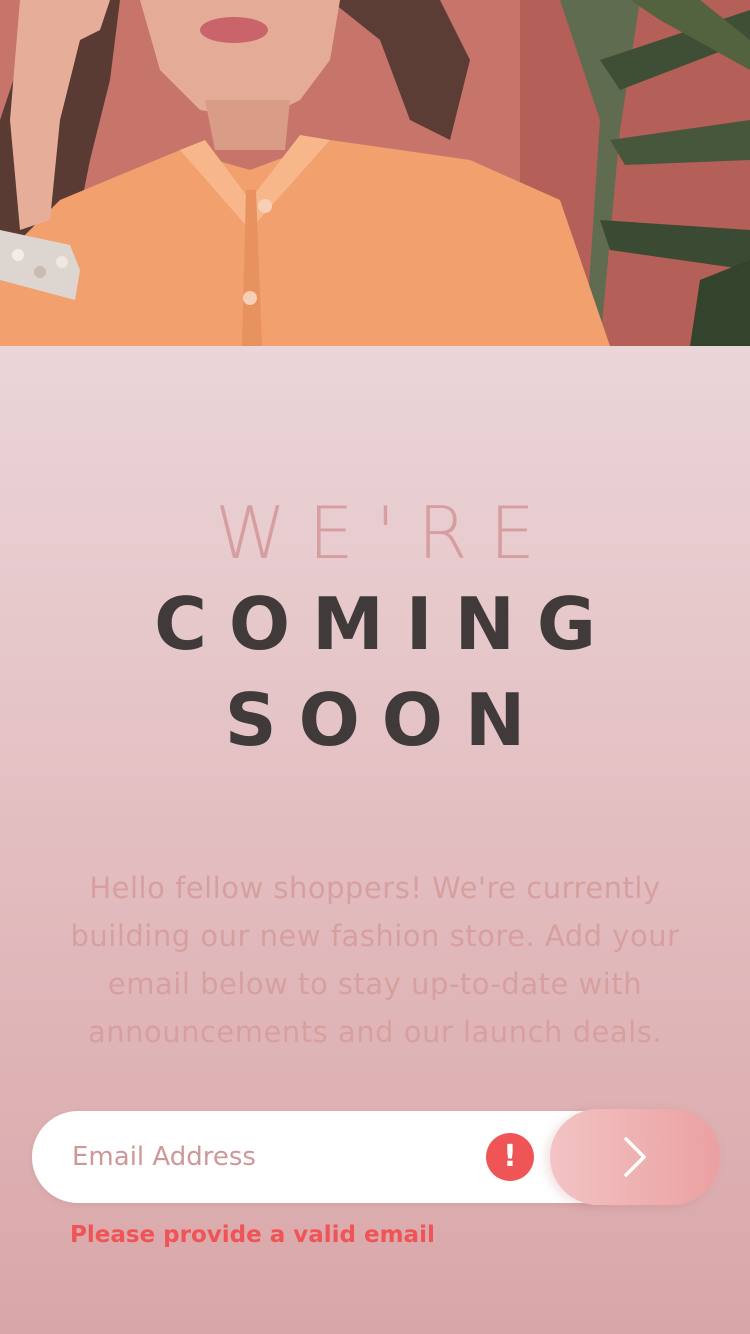 The height and width of the screenshot is (1334, 750). What do you see at coordinates (252, 1235) in the screenshot?
I see `email-error-message: Please provide a valid email` at bounding box center [252, 1235].